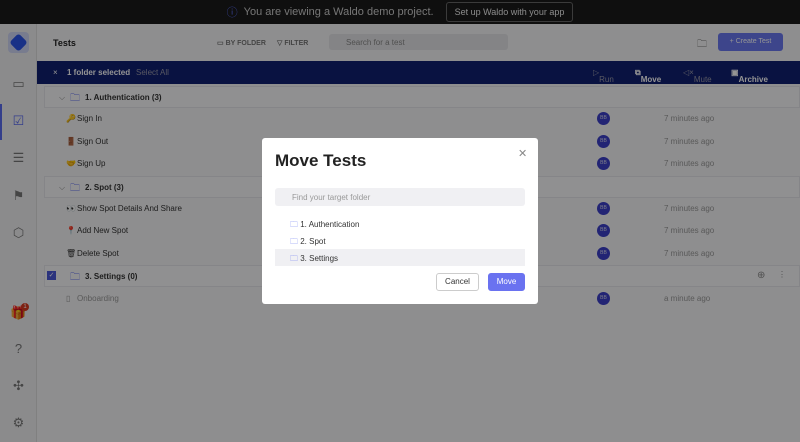 This screenshot has width=800, height=442. Describe the element at coordinates (457, 282) in the screenshot. I see `cancel-button: Cancel` at that location.